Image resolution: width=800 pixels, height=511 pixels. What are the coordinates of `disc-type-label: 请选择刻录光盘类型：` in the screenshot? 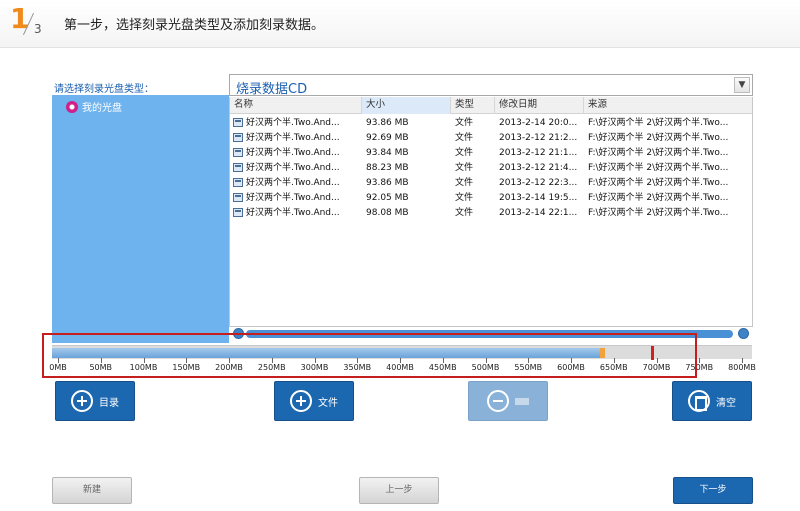 It's located at (104, 89).